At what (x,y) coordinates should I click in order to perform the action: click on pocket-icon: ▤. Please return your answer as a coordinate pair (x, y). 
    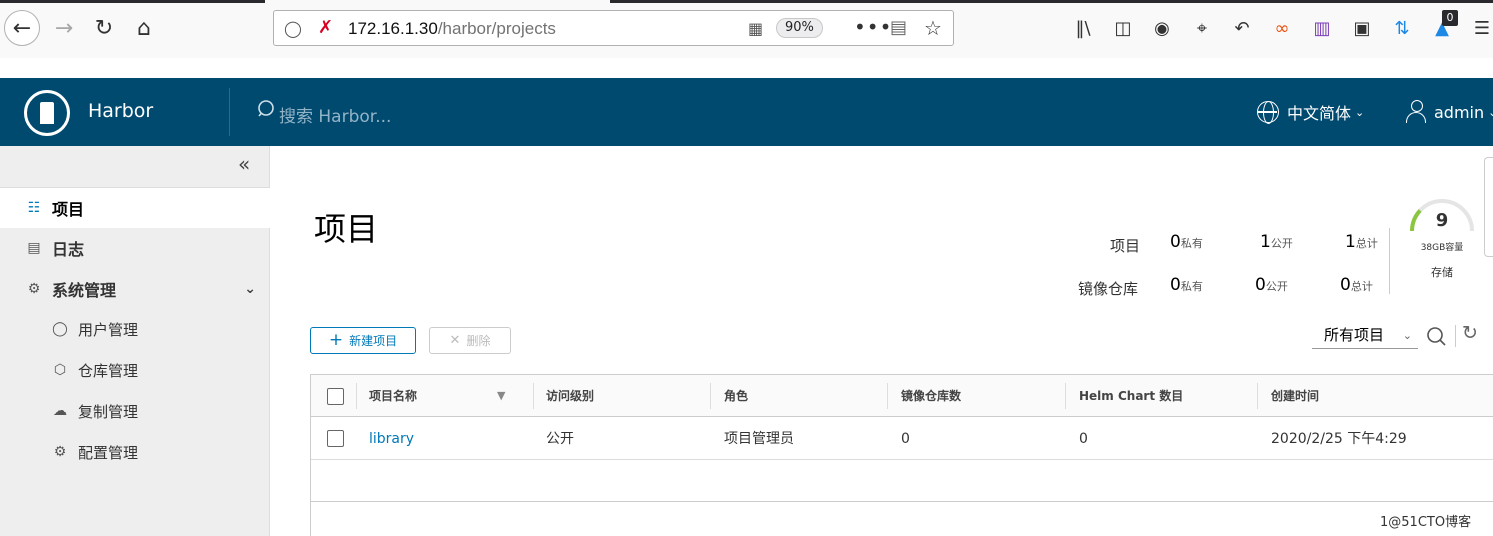
    Looking at the image, I should click on (898, 27).